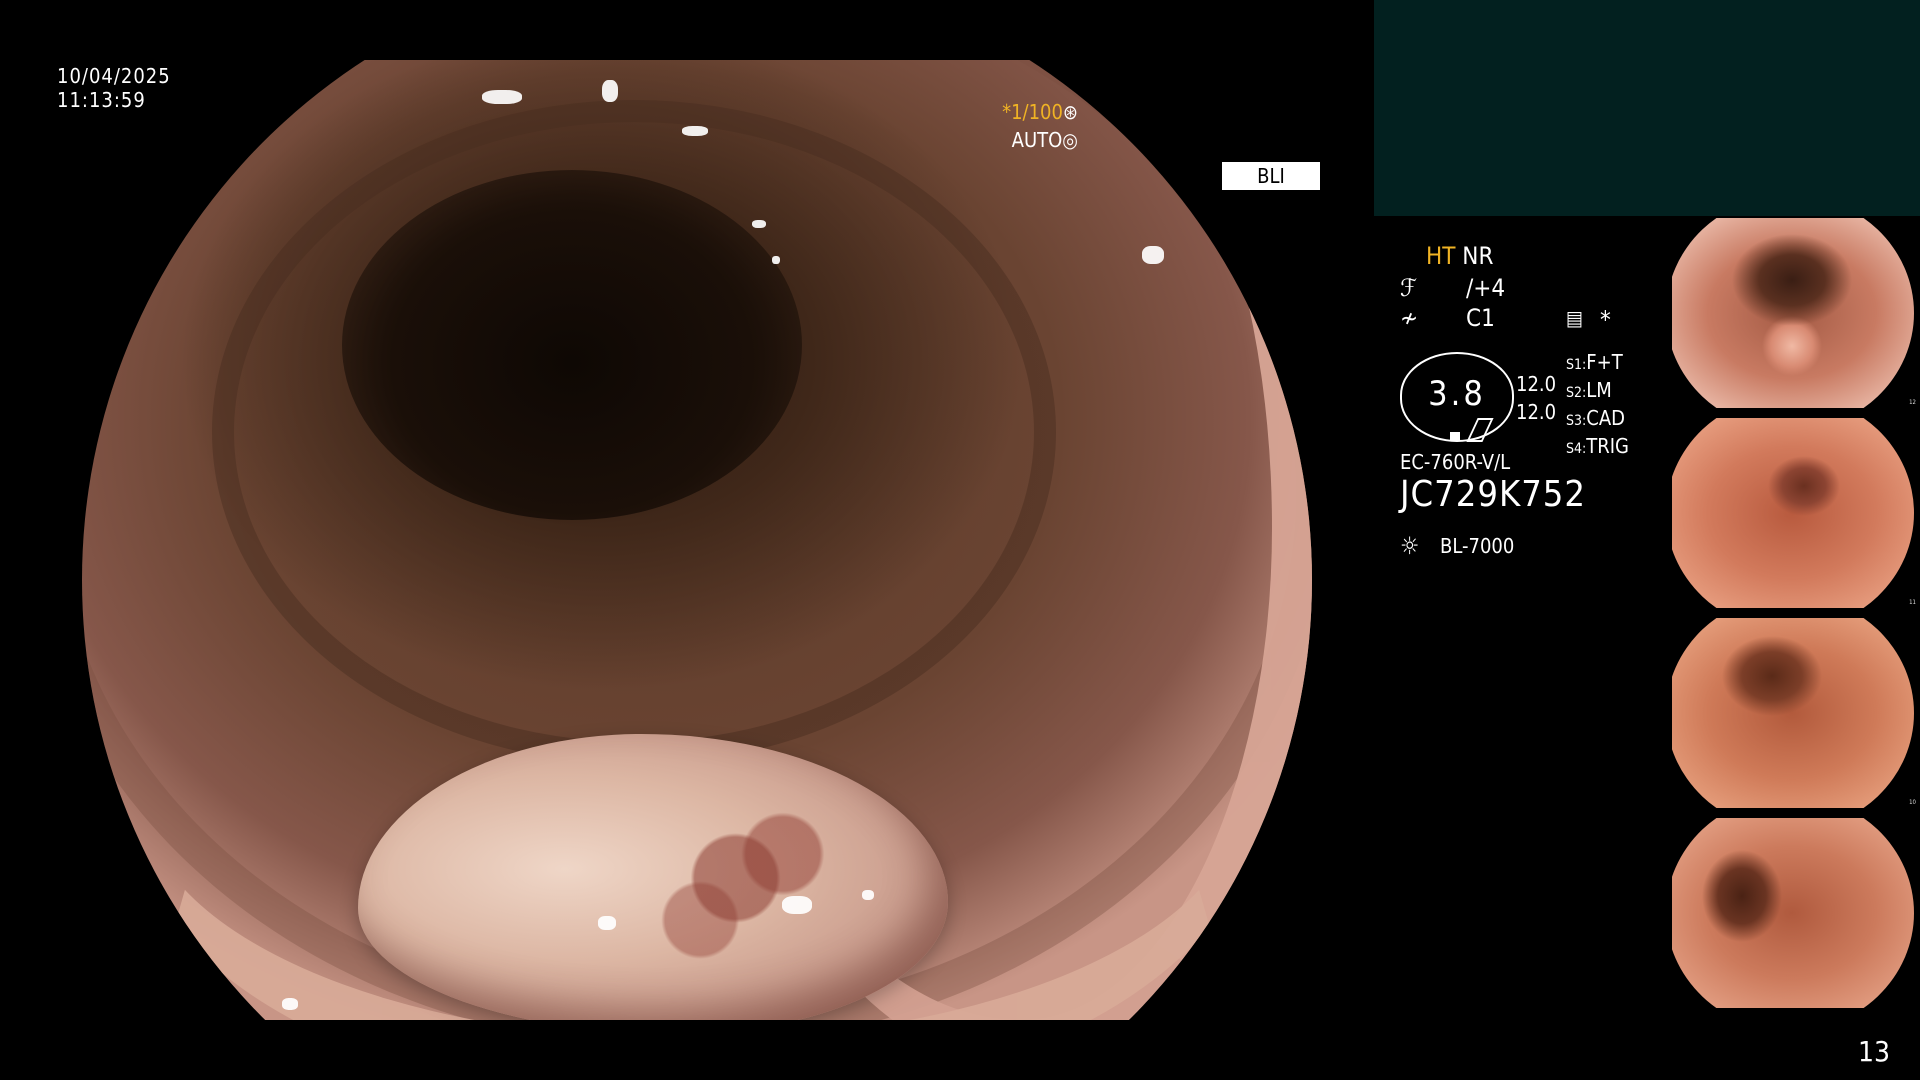  I want to click on switch-setting: S4:TRIG, so click(1597, 446).